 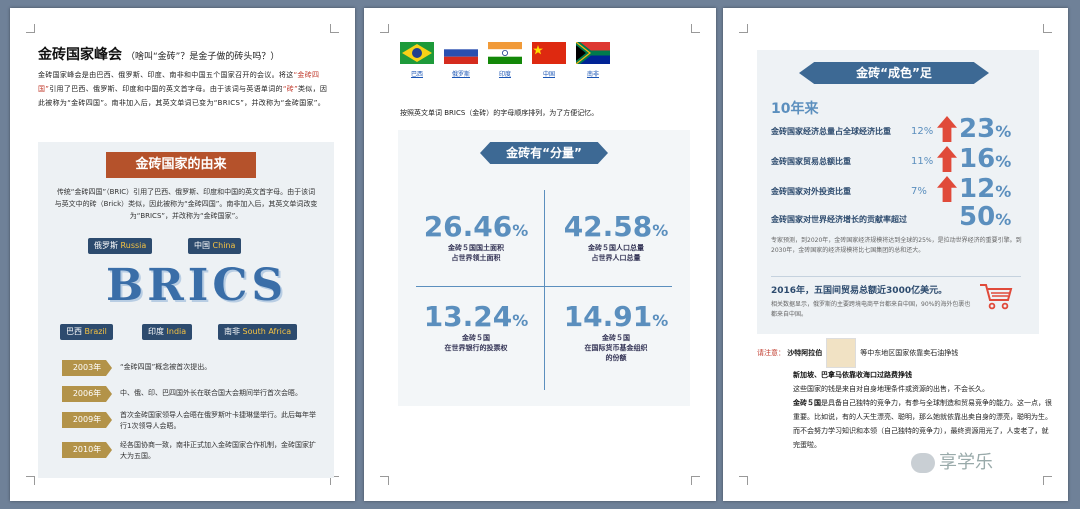 I want to click on stat-world-bank: 13.24% 金砖５国 在世界银行的投票权, so click(x=476, y=326).